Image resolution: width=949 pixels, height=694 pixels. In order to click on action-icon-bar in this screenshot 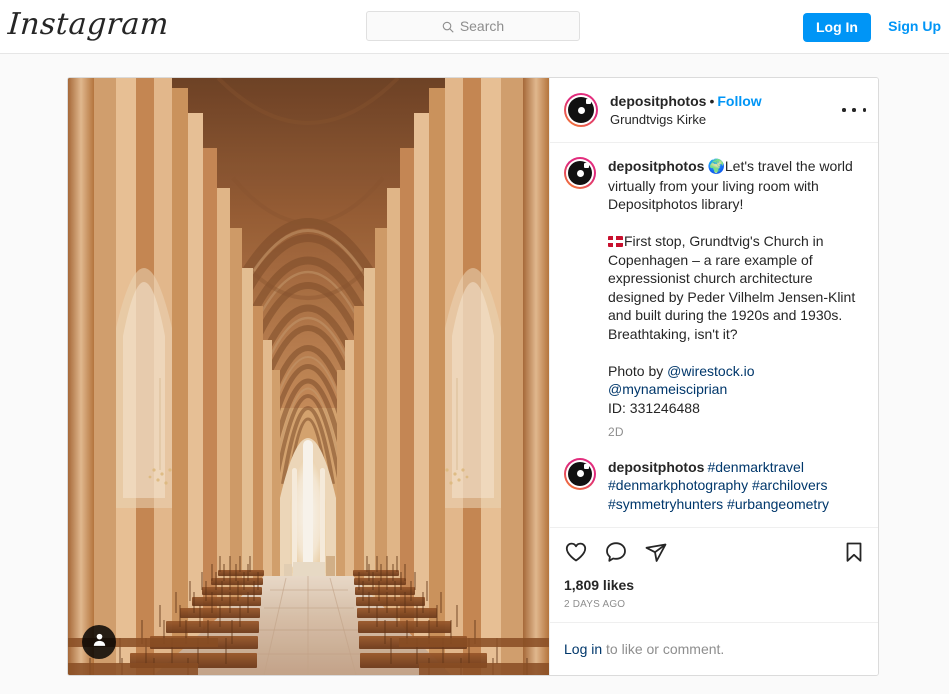, I will do `click(715, 552)`.